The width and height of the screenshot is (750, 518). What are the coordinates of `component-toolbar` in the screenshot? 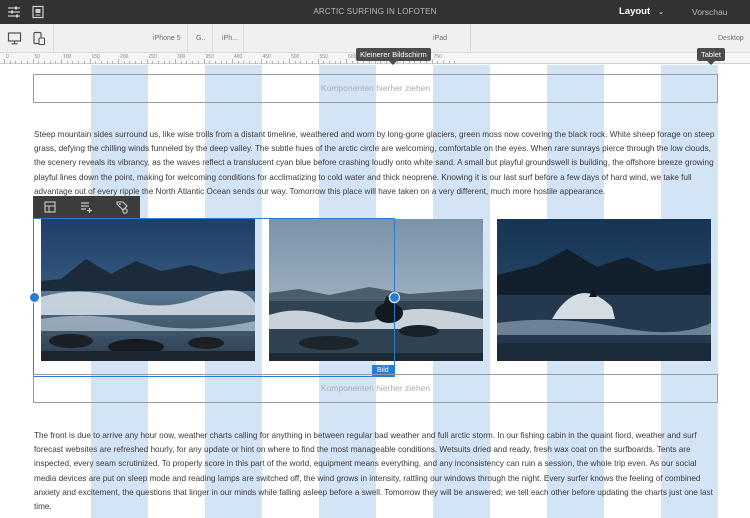 It's located at (86, 207).